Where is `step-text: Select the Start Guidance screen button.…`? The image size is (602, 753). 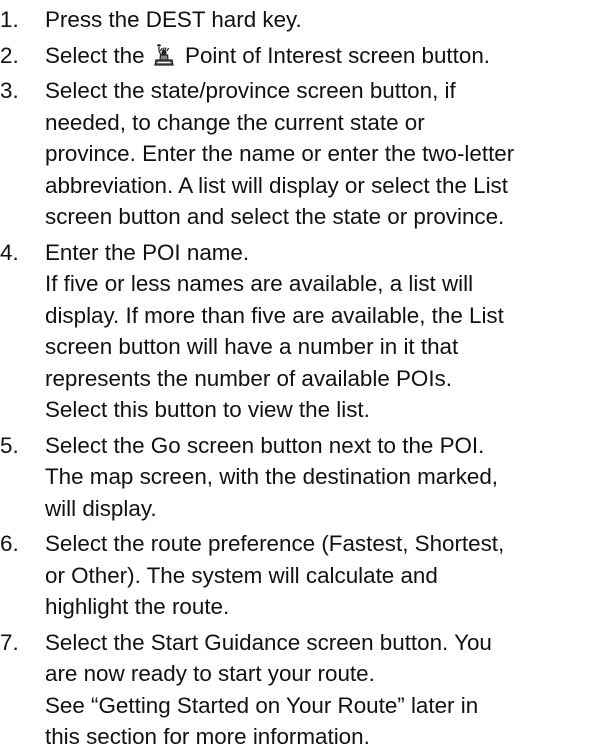 step-text: Select the Start Guidance screen button.… is located at coordinates (268, 642).